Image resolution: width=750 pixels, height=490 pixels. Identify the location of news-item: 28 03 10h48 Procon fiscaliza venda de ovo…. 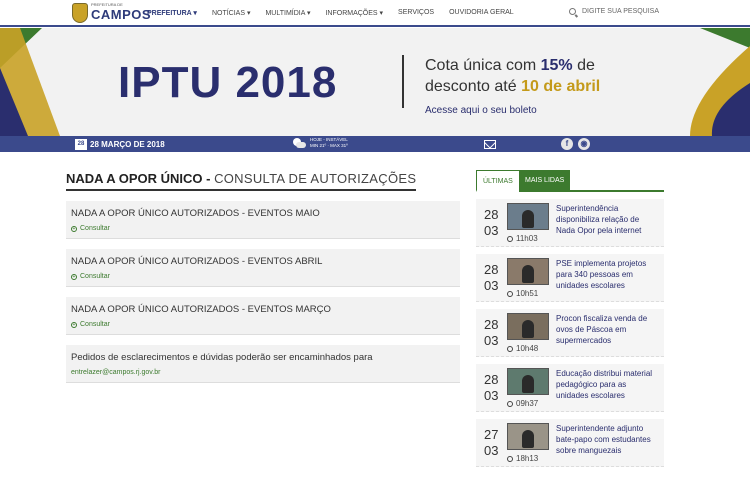
(570, 333).